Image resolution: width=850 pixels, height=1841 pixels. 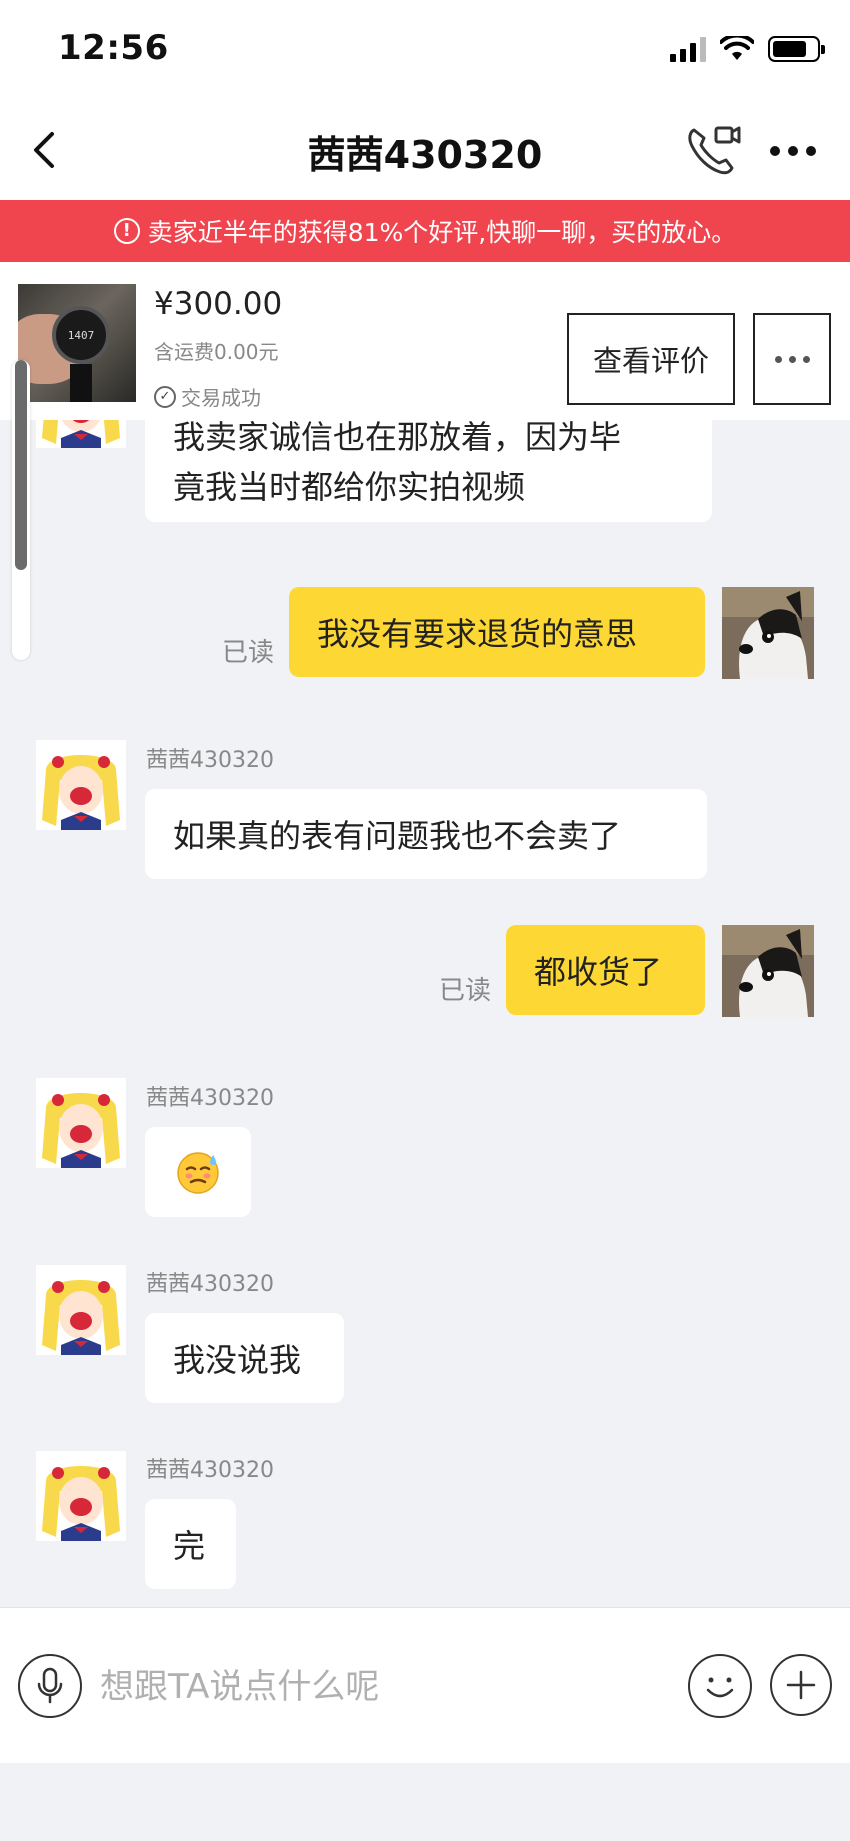 What do you see at coordinates (425, 1802) in the screenshot?
I see `bottom-safe-area` at bounding box center [425, 1802].